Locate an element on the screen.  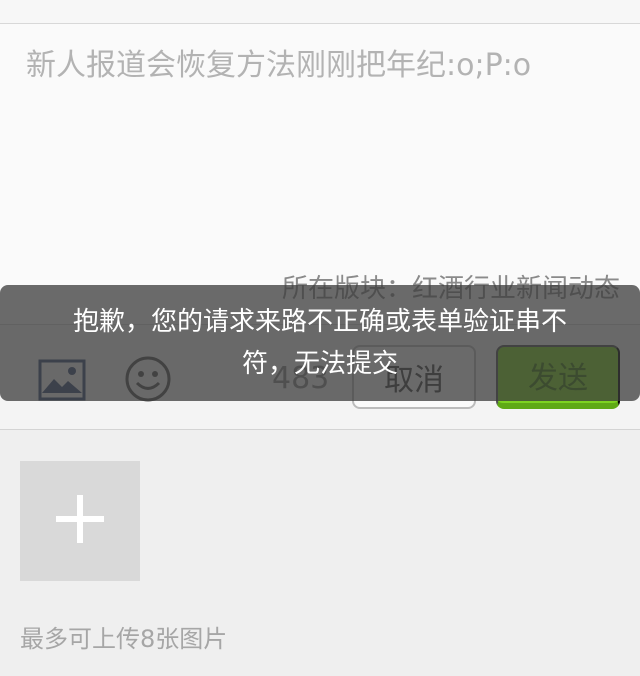
post-text-input: 新人报道会恢复方法刚刚把年纪:o;P:o is located at coordinates (321, 66).